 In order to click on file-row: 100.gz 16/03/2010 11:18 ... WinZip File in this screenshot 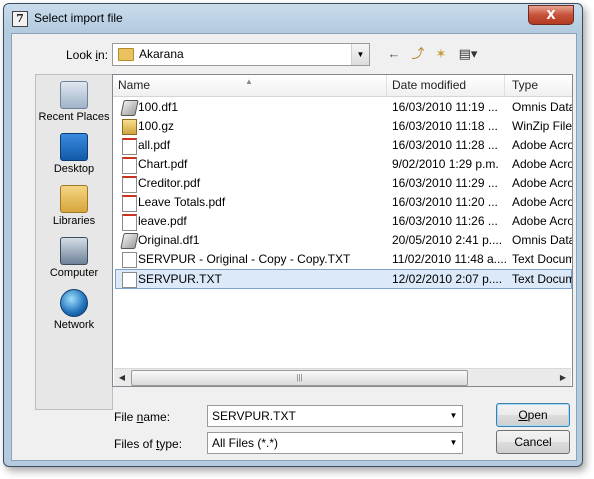, I will do `click(344, 126)`.